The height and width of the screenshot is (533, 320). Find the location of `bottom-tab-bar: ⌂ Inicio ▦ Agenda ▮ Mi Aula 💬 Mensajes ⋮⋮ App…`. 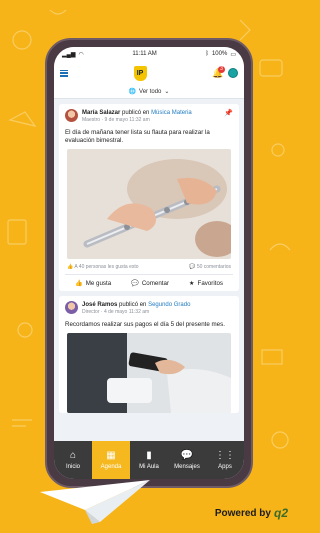

bottom-tab-bar: ⌂ Inicio ▦ Agenda ▮ Mi Aula 💬 Mensajes ⋮⋮ App… is located at coordinates (149, 460).